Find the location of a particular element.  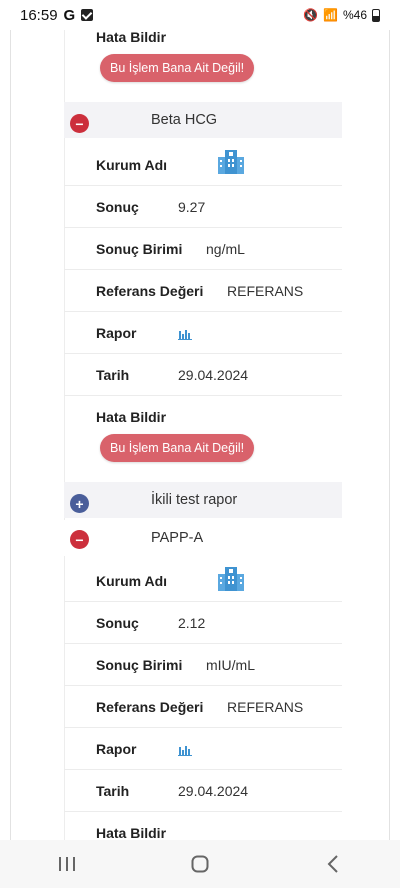

back-button is located at coordinates (333, 864).